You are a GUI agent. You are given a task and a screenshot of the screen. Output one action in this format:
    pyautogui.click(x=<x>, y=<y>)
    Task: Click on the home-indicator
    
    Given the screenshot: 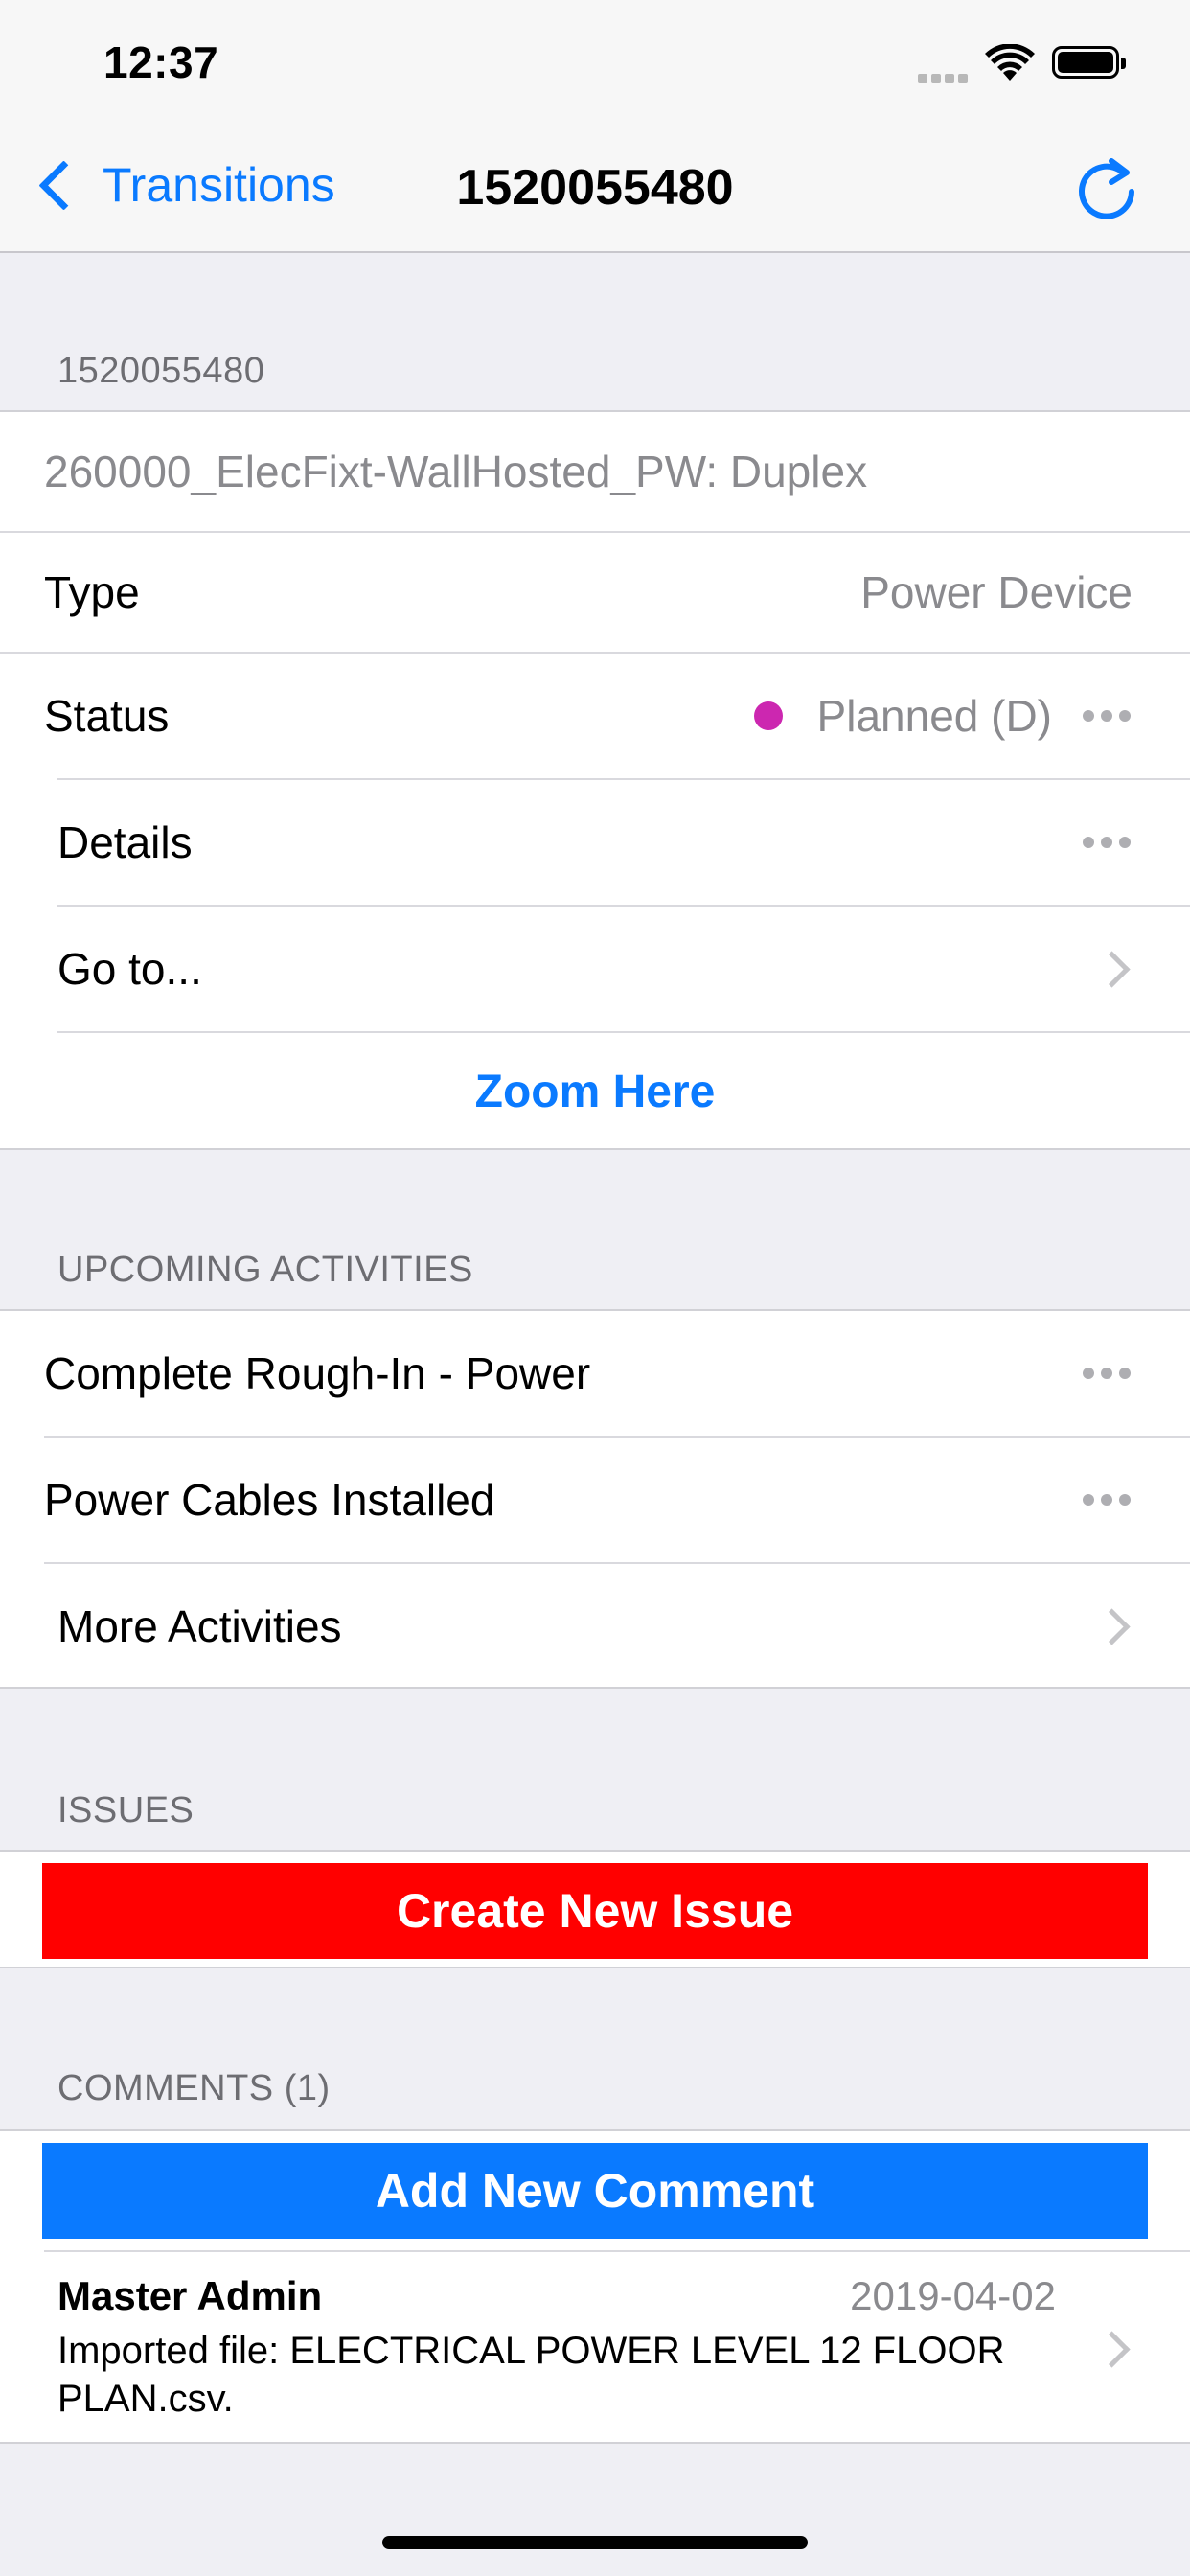 What is the action you would take?
    pyautogui.click(x=595, y=2542)
    